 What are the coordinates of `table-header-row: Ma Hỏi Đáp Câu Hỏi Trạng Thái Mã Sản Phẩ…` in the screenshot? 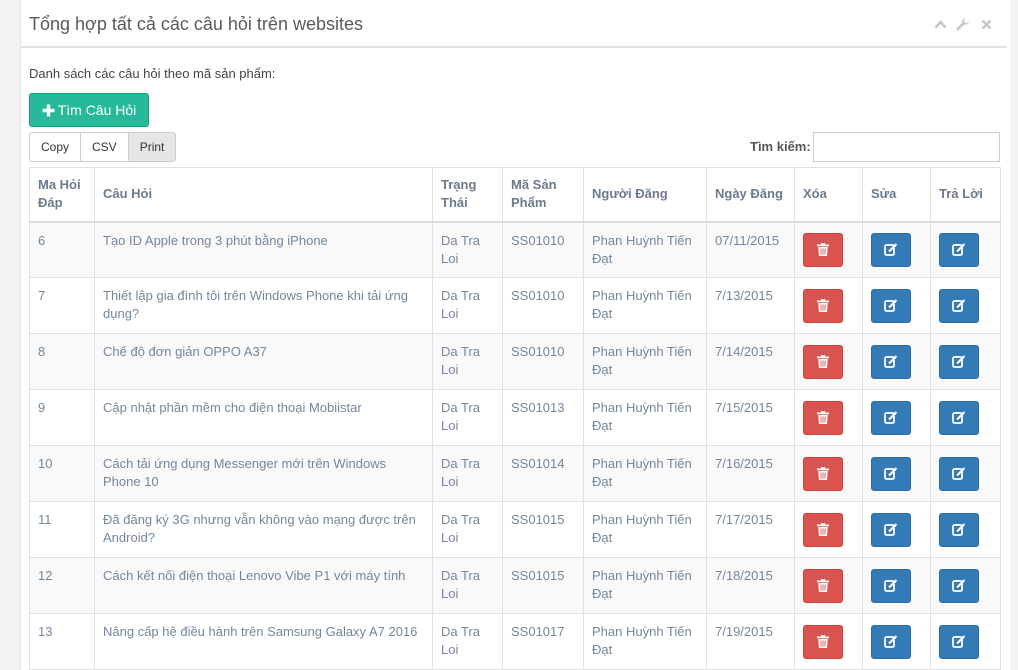 It's located at (515, 194).